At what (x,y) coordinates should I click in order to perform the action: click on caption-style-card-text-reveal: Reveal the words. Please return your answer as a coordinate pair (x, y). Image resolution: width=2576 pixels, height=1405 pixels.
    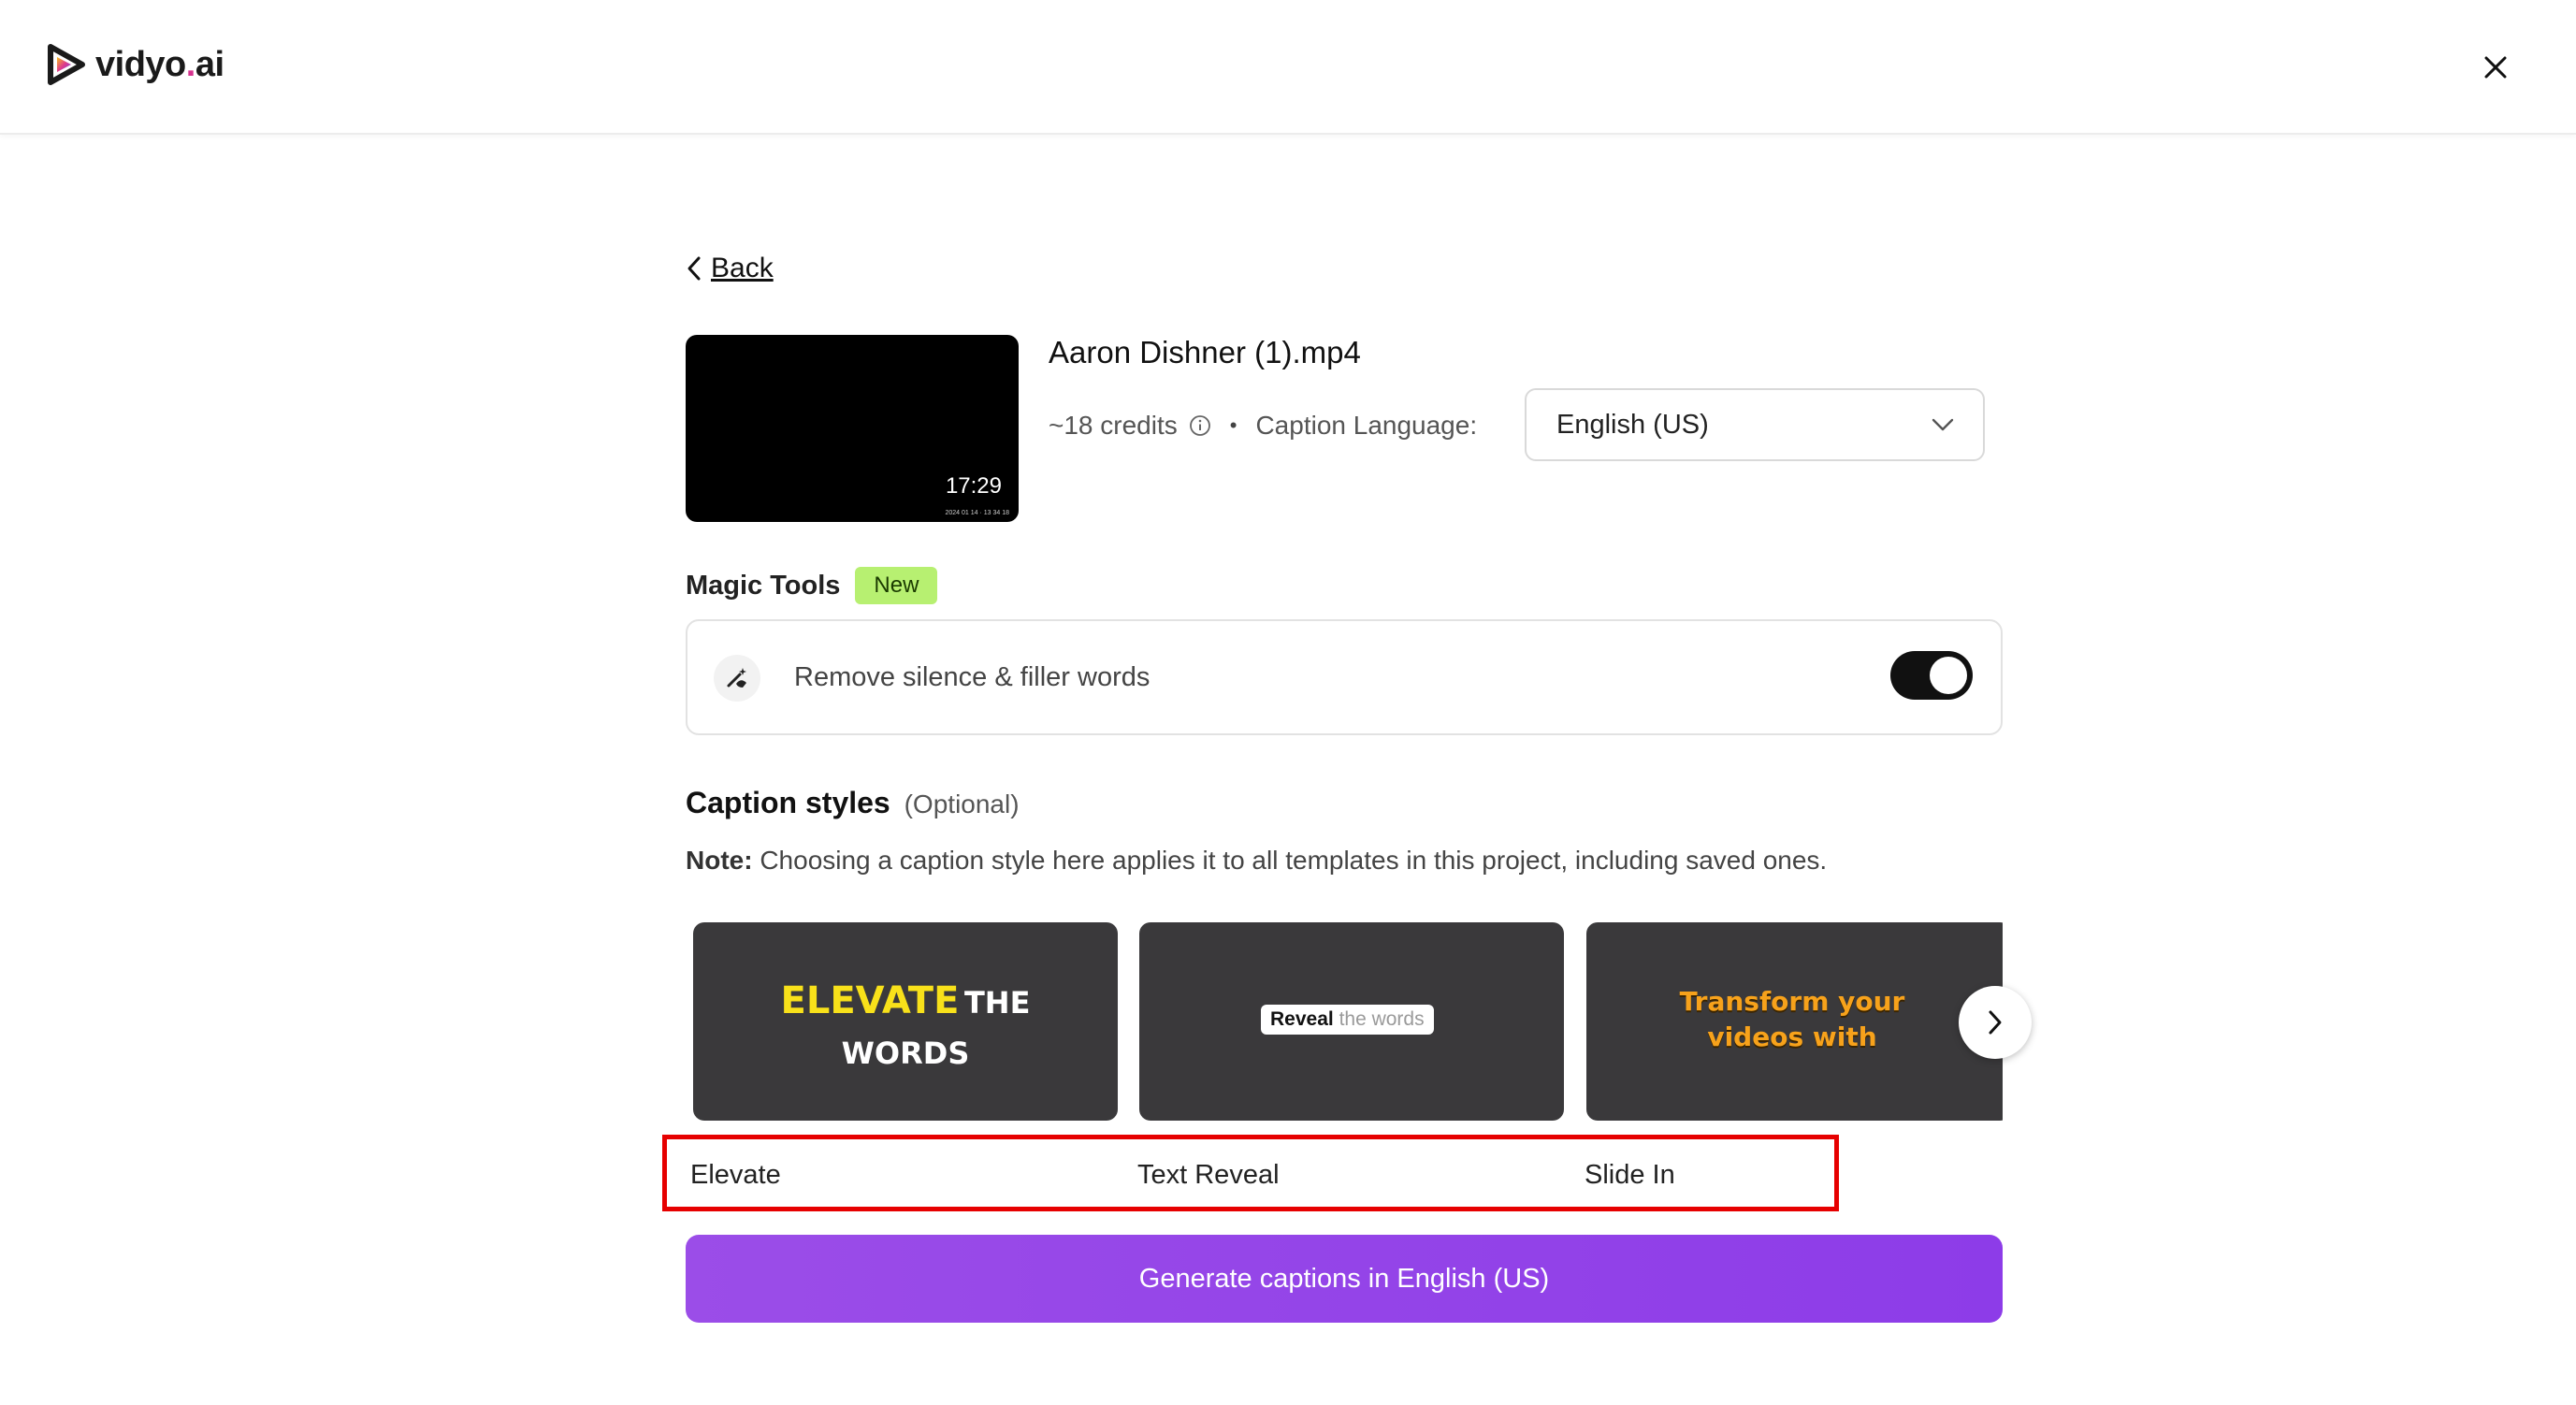
    Looking at the image, I should click on (1352, 1021).